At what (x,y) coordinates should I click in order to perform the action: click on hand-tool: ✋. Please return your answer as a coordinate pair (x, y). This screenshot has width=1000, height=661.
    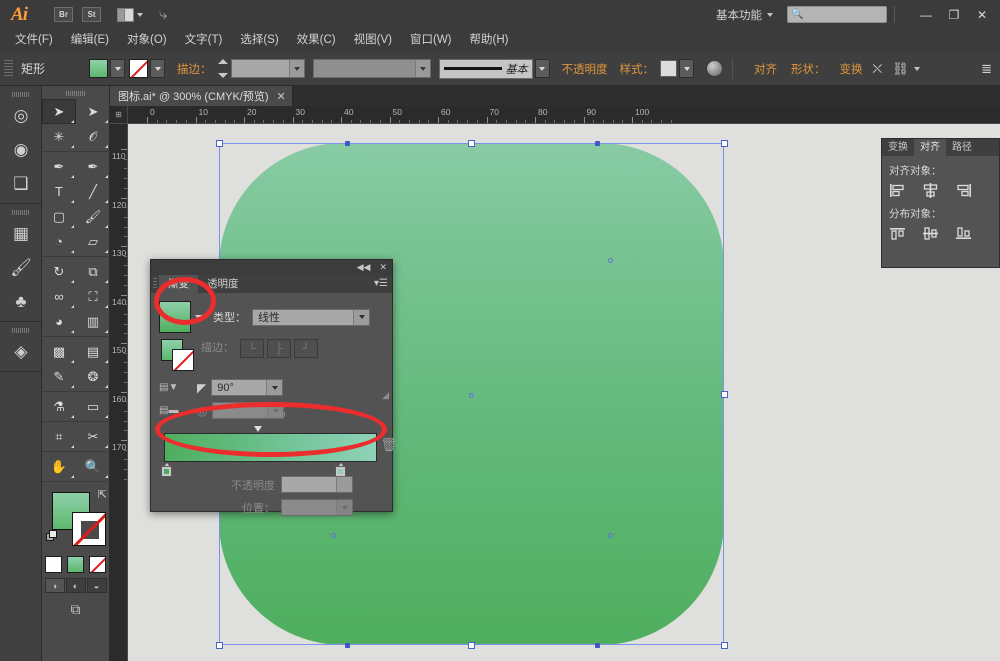
    Looking at the image, I should click on (59, 466).